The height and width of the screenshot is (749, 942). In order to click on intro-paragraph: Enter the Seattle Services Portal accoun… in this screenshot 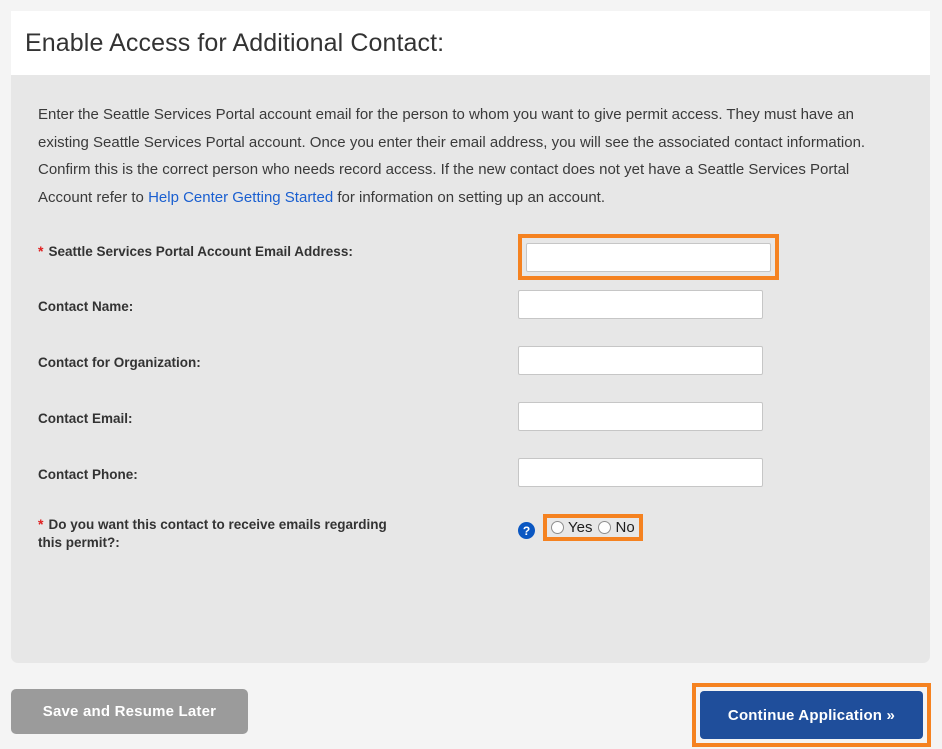, I will do `click(470, 156)`.